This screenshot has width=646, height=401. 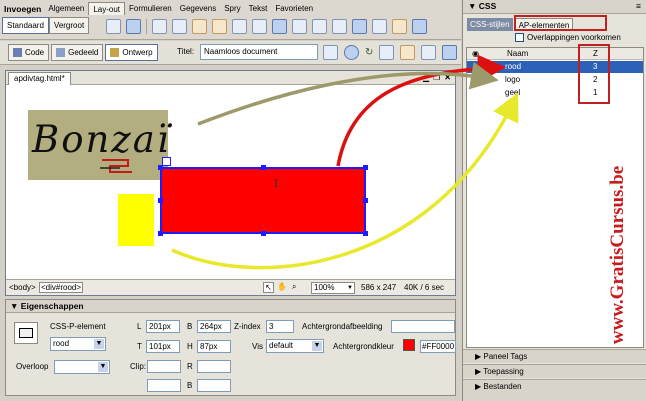 What do you see at coordinates (421, 110) in the screenshot?
I see `arrow-red` at bounding box center [421, 110].